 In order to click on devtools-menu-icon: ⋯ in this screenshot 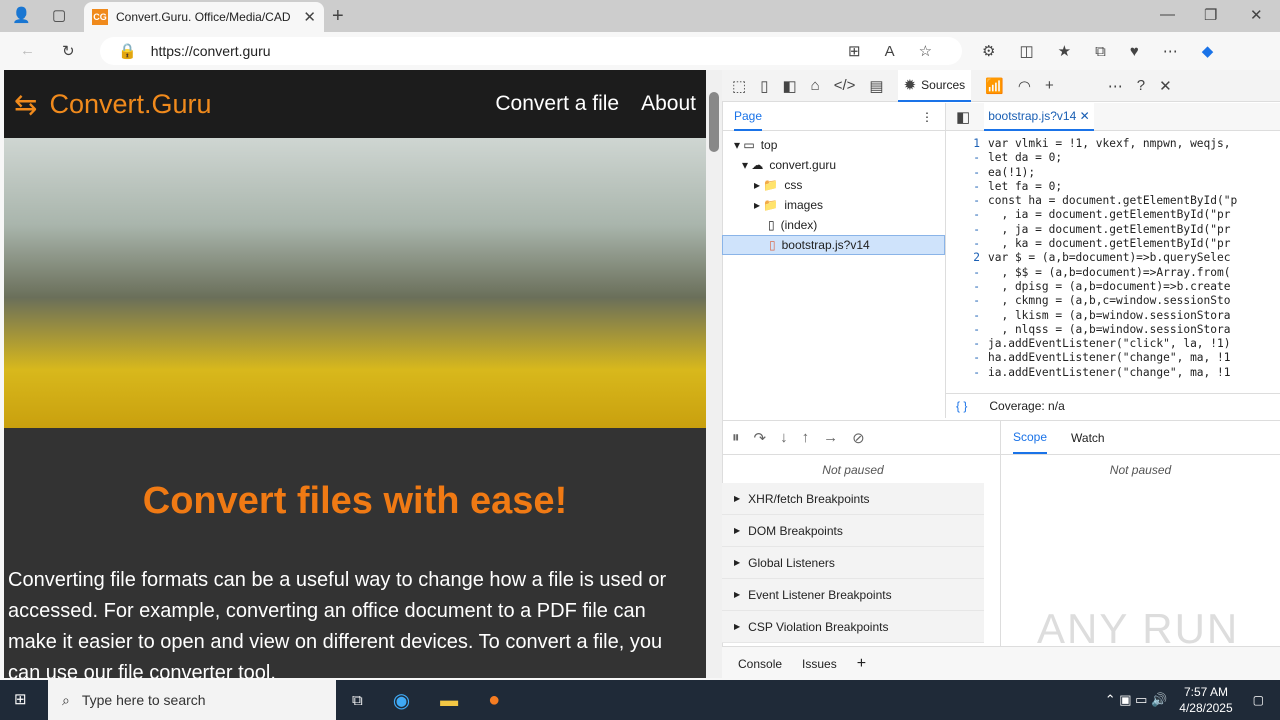, I will do `click(1115, 86)`.